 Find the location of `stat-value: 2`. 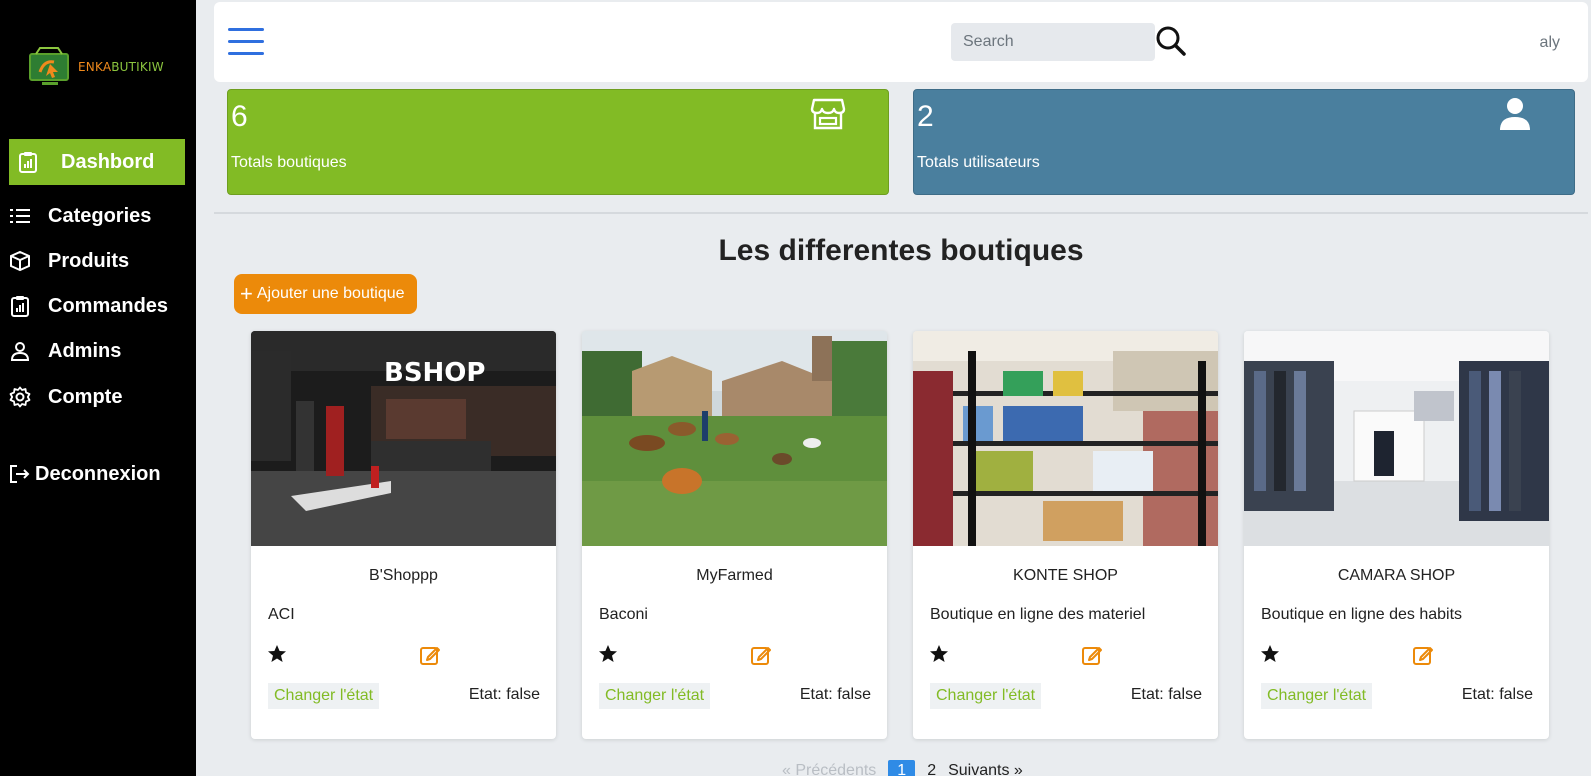

stat-value: 2 is located at coordinates (925, 116).